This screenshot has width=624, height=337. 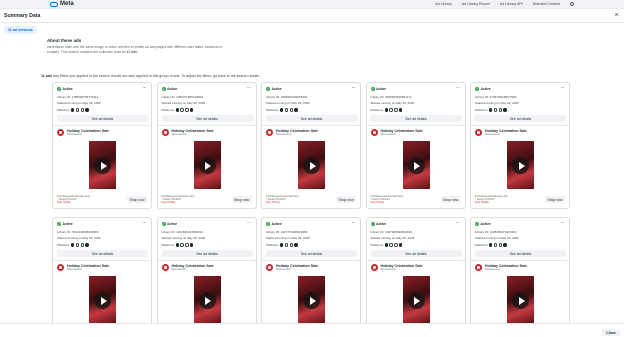 What do you see at coordinates (481, 110) in the screenshot?
I see `platforms-label: Platforms` at bounding box center [481, 110].